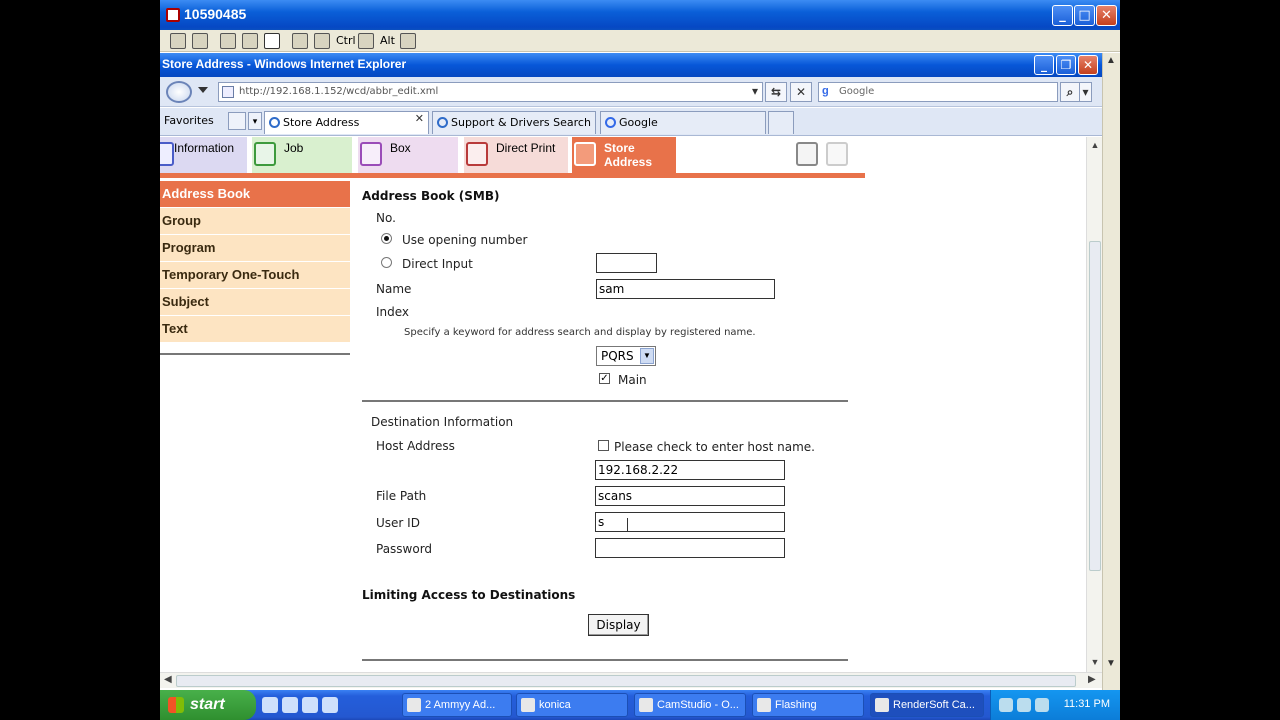 This screenshot has height=720, width=1280. I want to click on phone-icon, so click(250, 41).